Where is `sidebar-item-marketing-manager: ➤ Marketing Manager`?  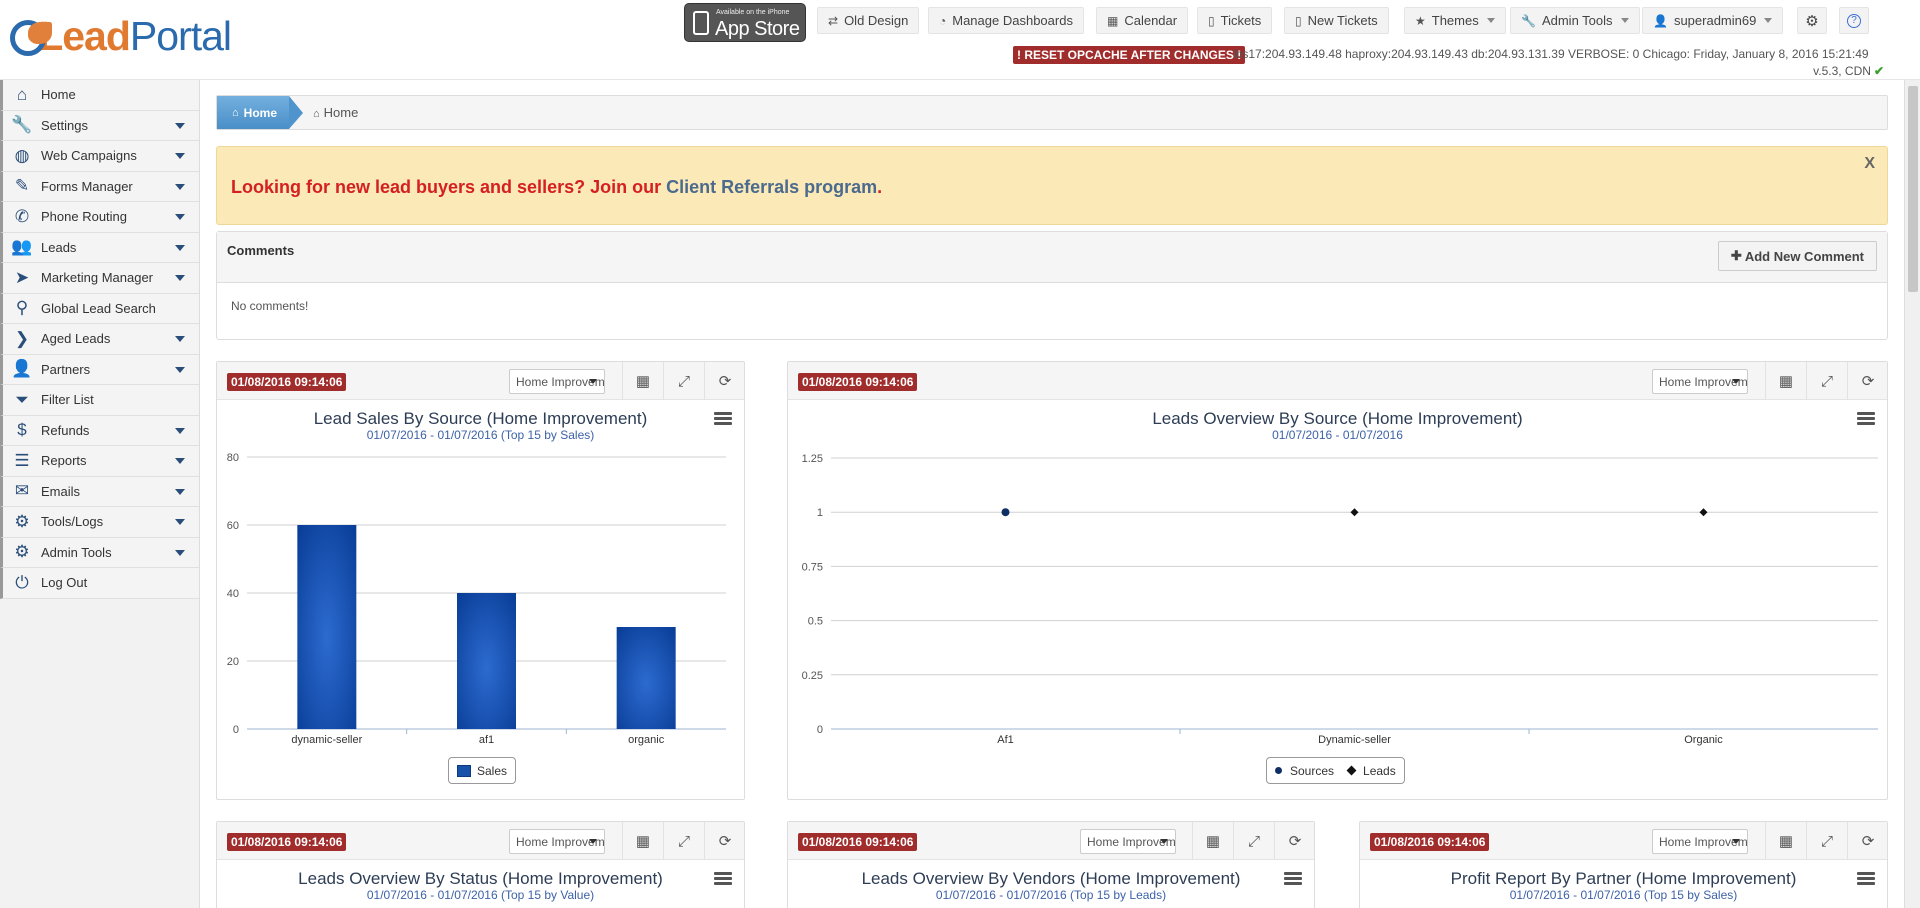 sidebar-item-marketing-manager: ➤ Marketing Manager is located at coordinates (99, 278).